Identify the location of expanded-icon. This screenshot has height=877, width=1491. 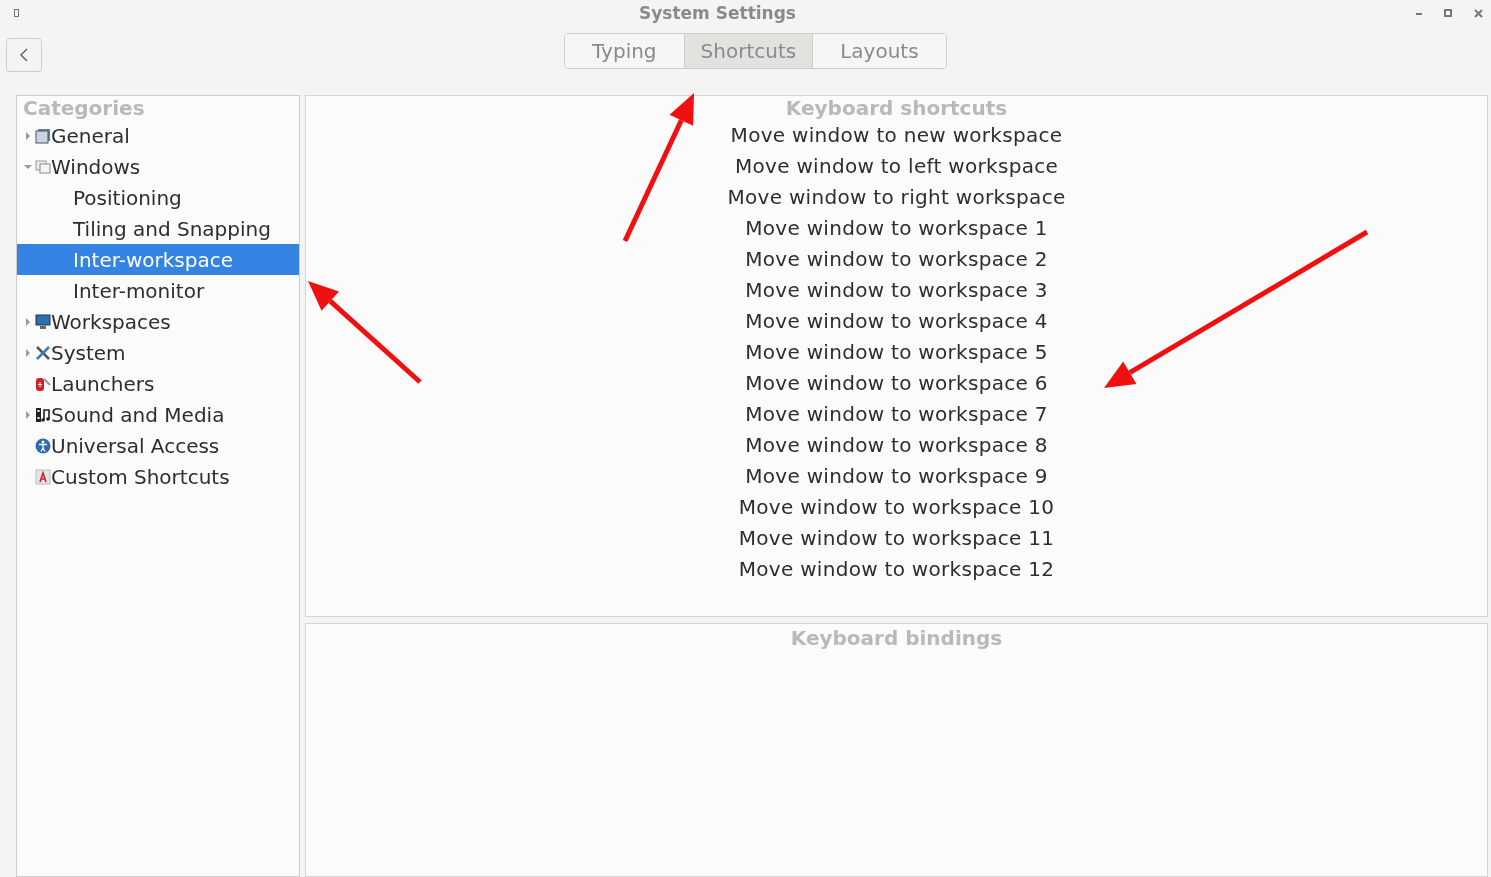
(28, 166).